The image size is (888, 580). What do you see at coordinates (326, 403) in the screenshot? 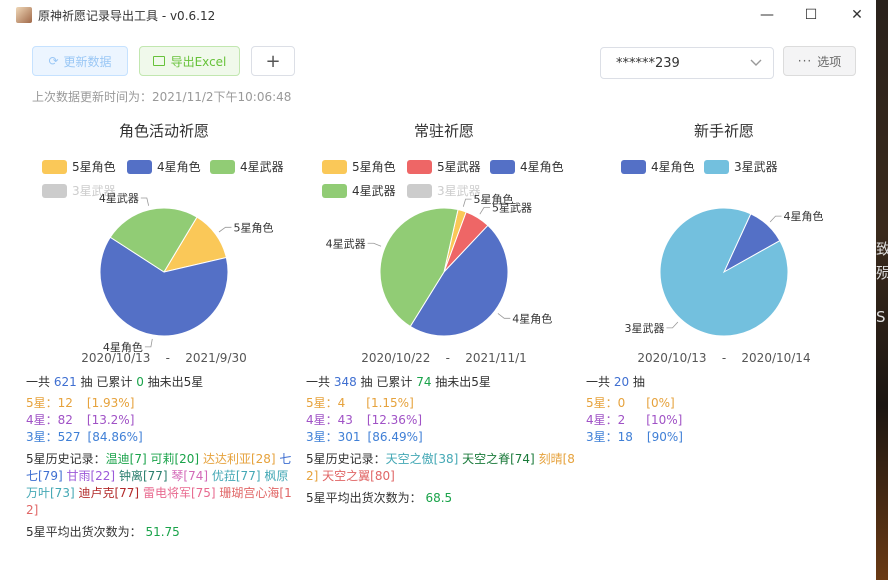
I see `star-label: 5星：4` at bounding box center [326, 403].